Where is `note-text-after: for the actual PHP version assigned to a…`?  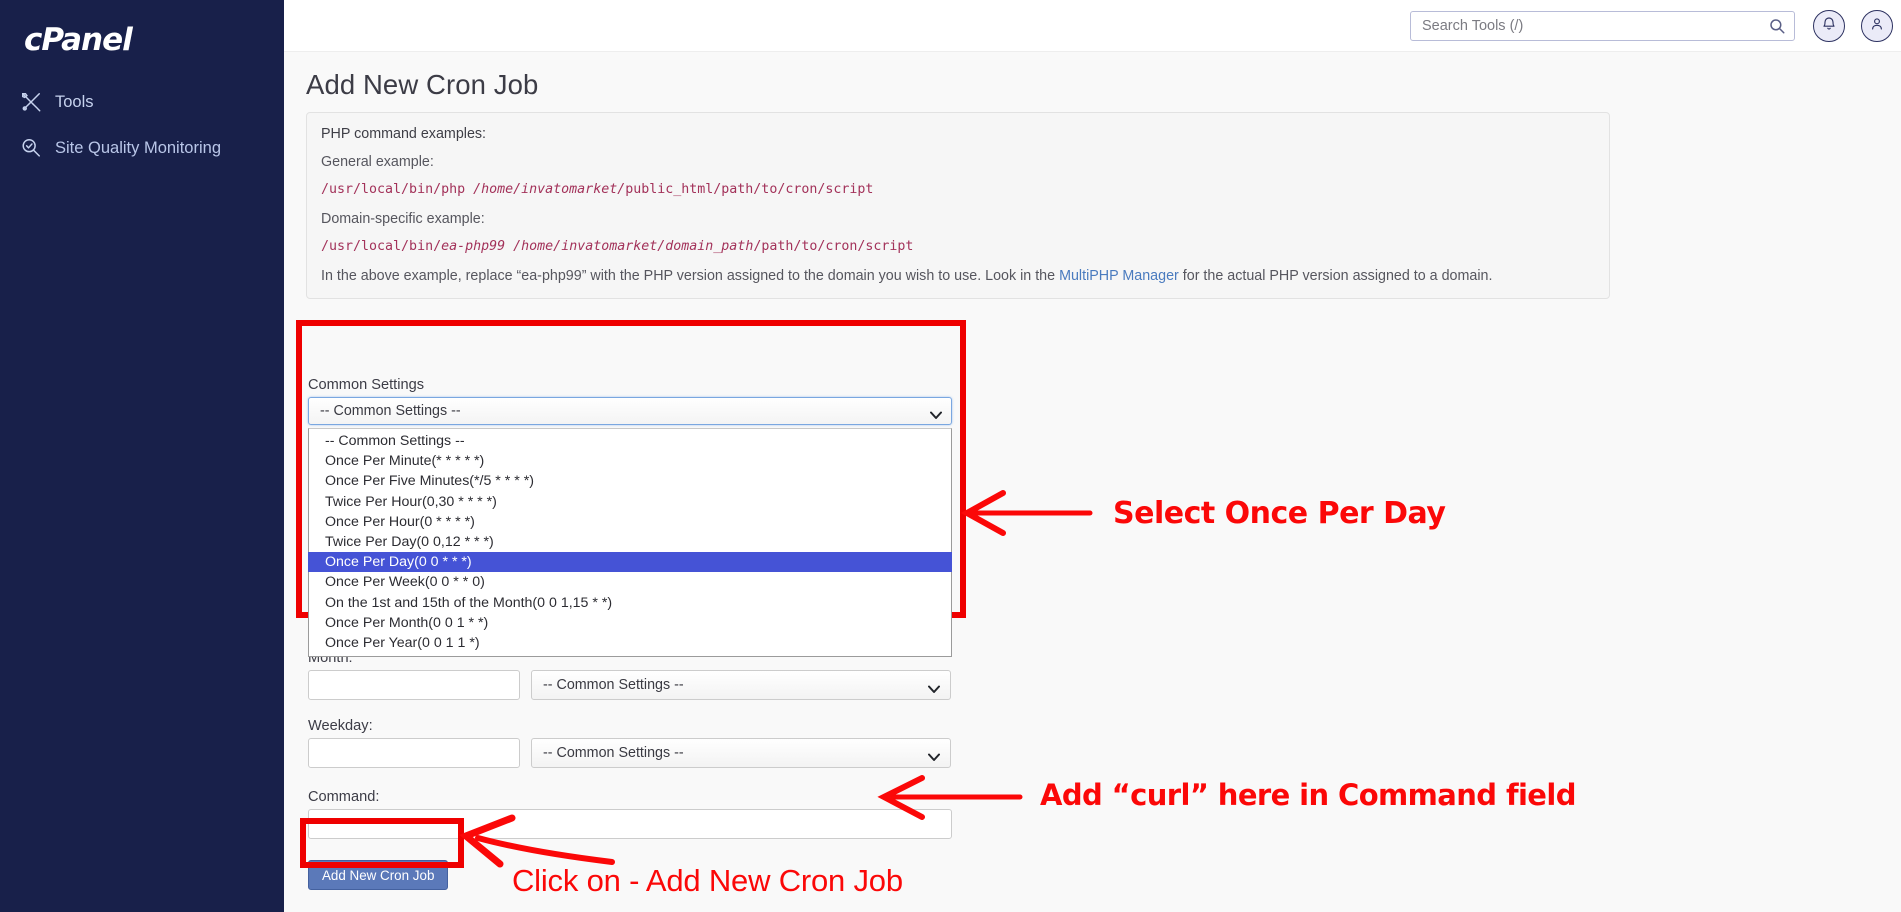 note-text-after: for the actual PHP version assigned to a… is located at coordinates (1335, 276).